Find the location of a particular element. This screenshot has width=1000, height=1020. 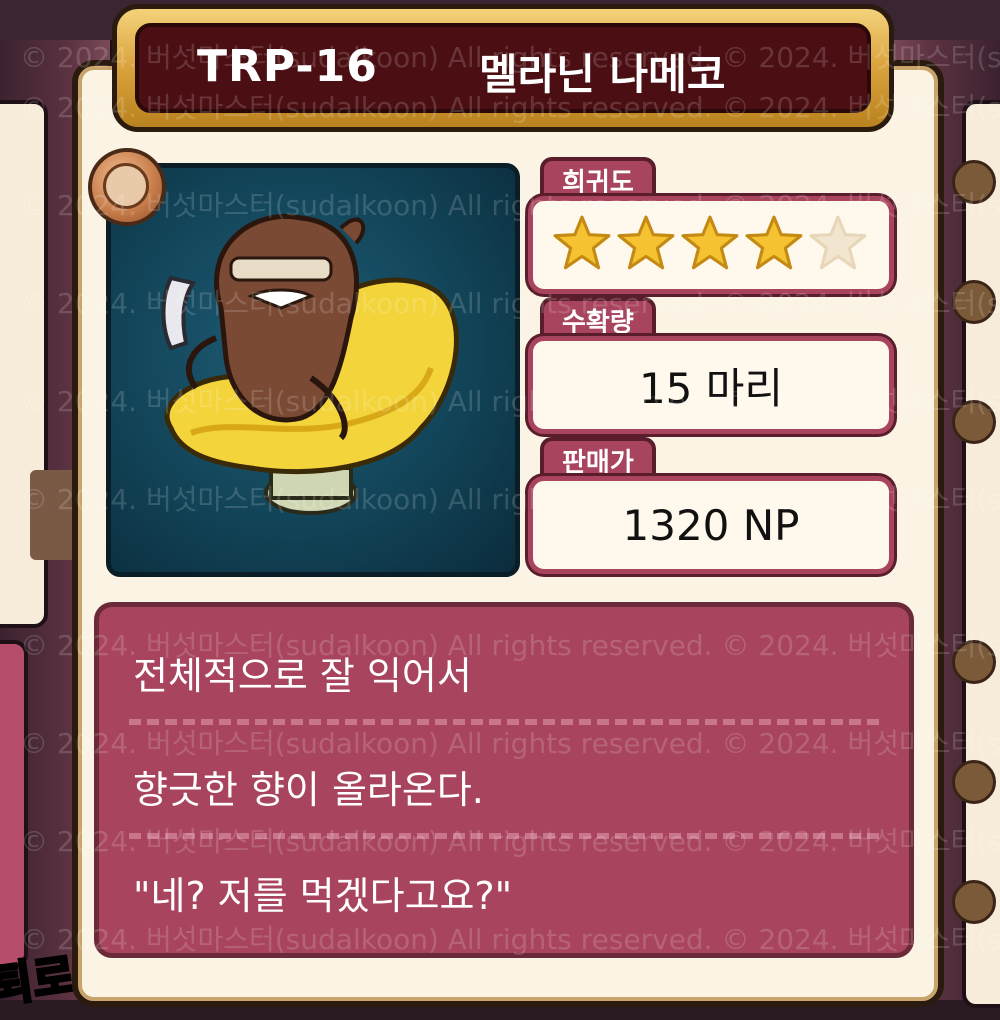

price-value: 1320 NP is located at coordinates (711, 525).